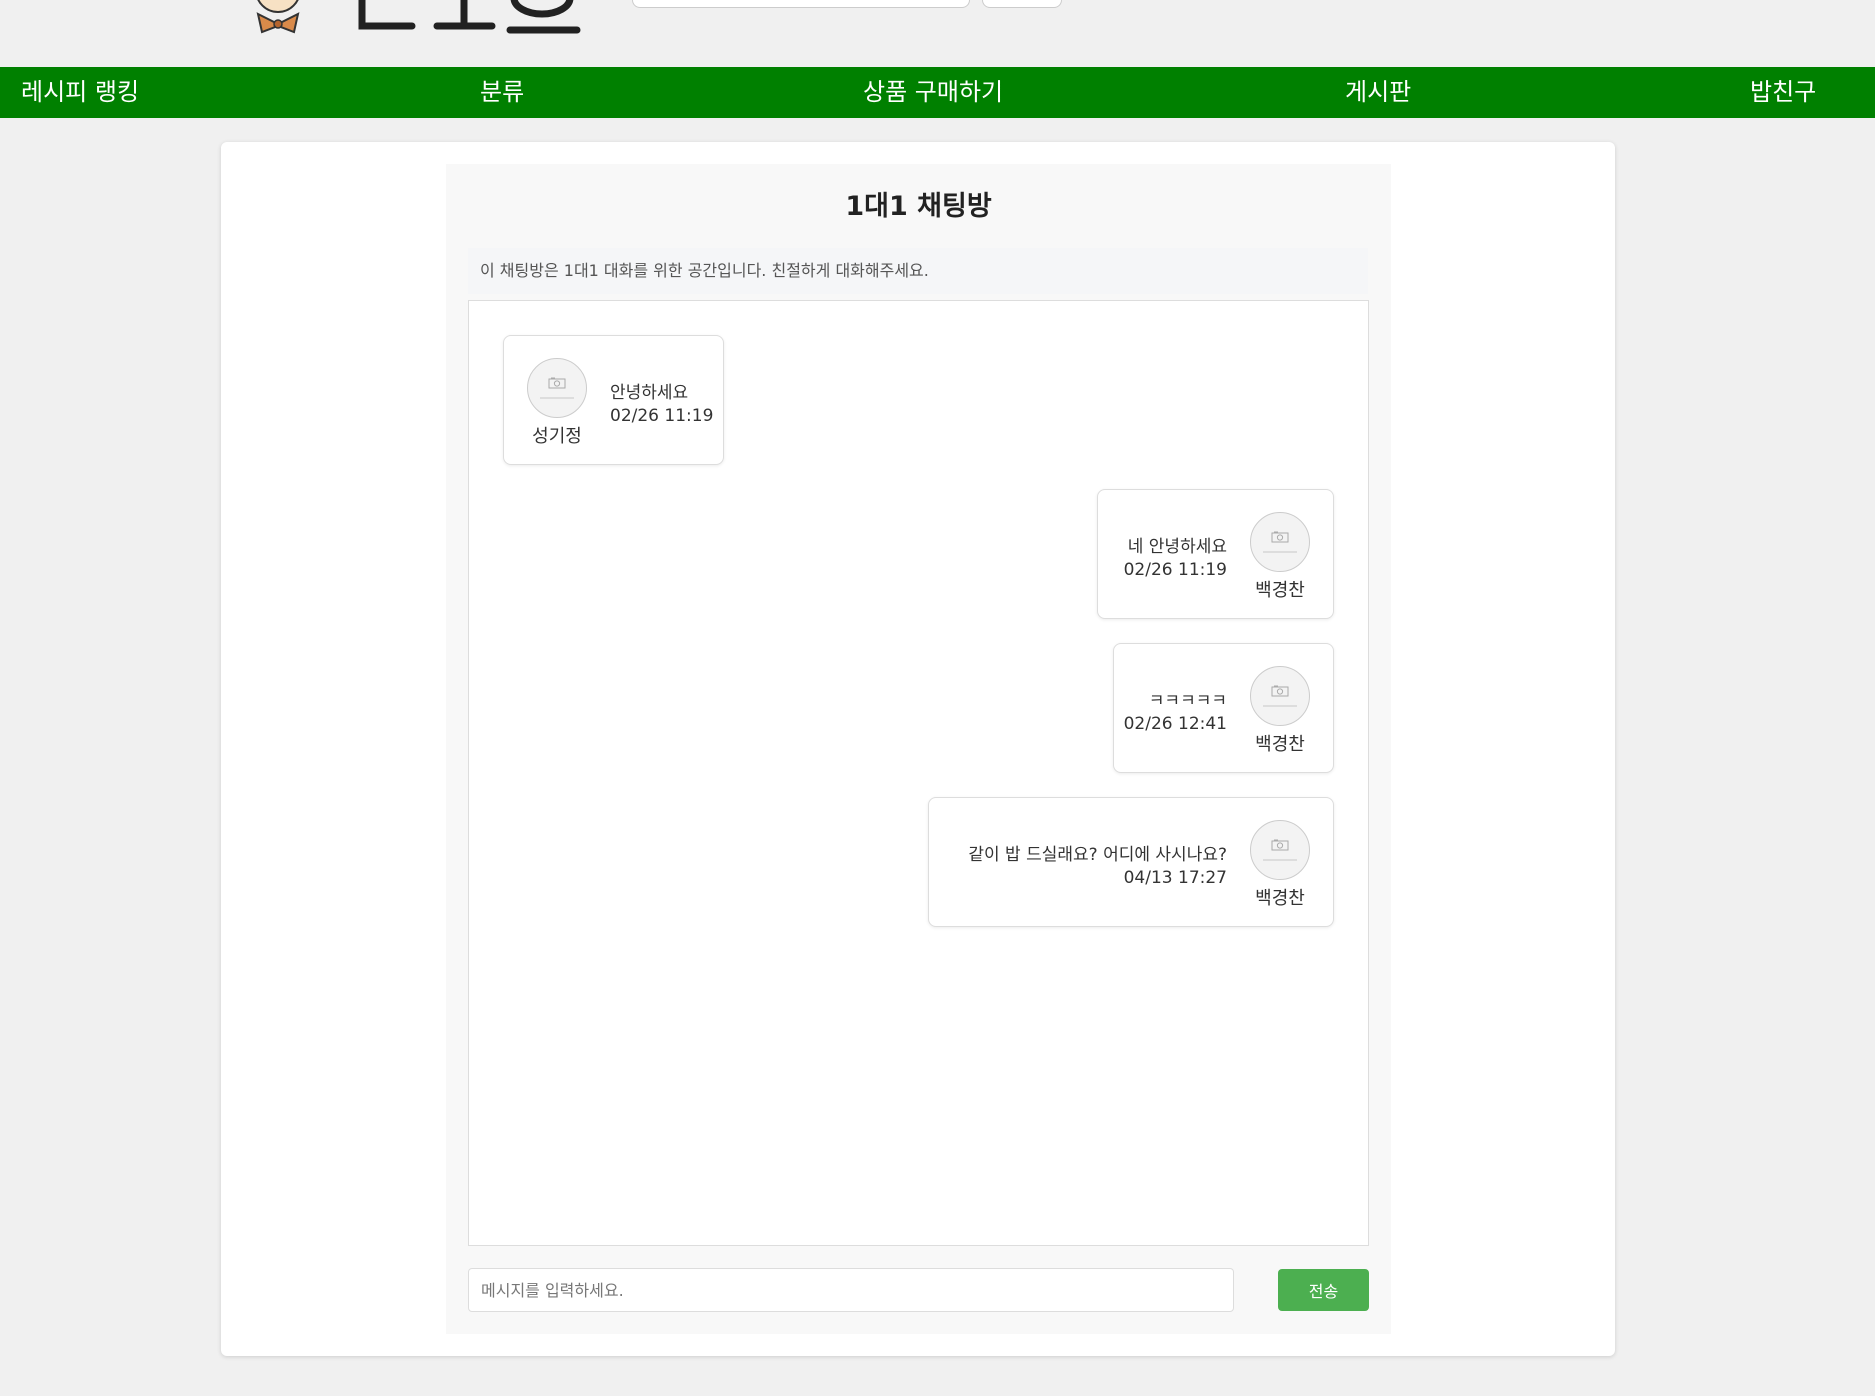  I want to click on logo-mascot-icon, so click(278, 18).